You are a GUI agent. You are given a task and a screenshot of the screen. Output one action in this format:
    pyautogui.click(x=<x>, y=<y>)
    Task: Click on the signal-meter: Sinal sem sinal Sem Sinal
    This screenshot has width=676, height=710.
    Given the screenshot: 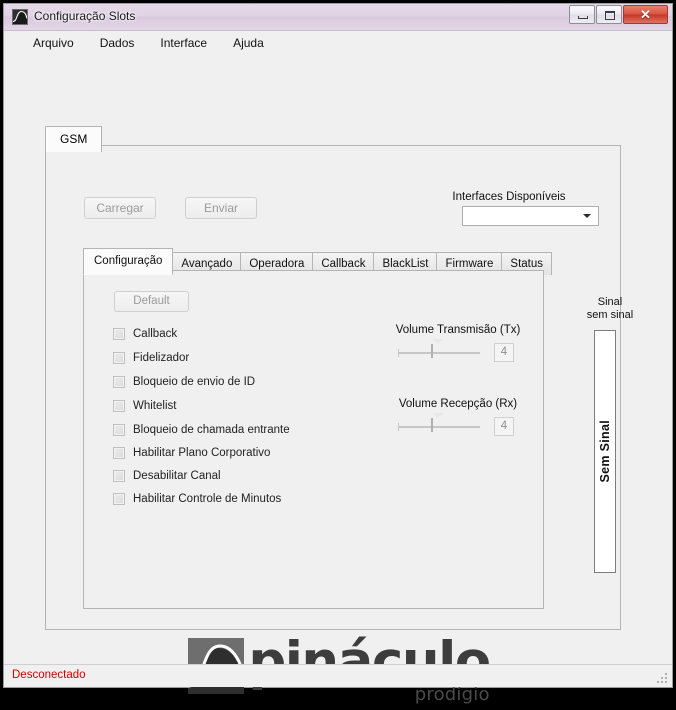 What is the action you would take?
    pyautogui.click(x=610, y=434)
    